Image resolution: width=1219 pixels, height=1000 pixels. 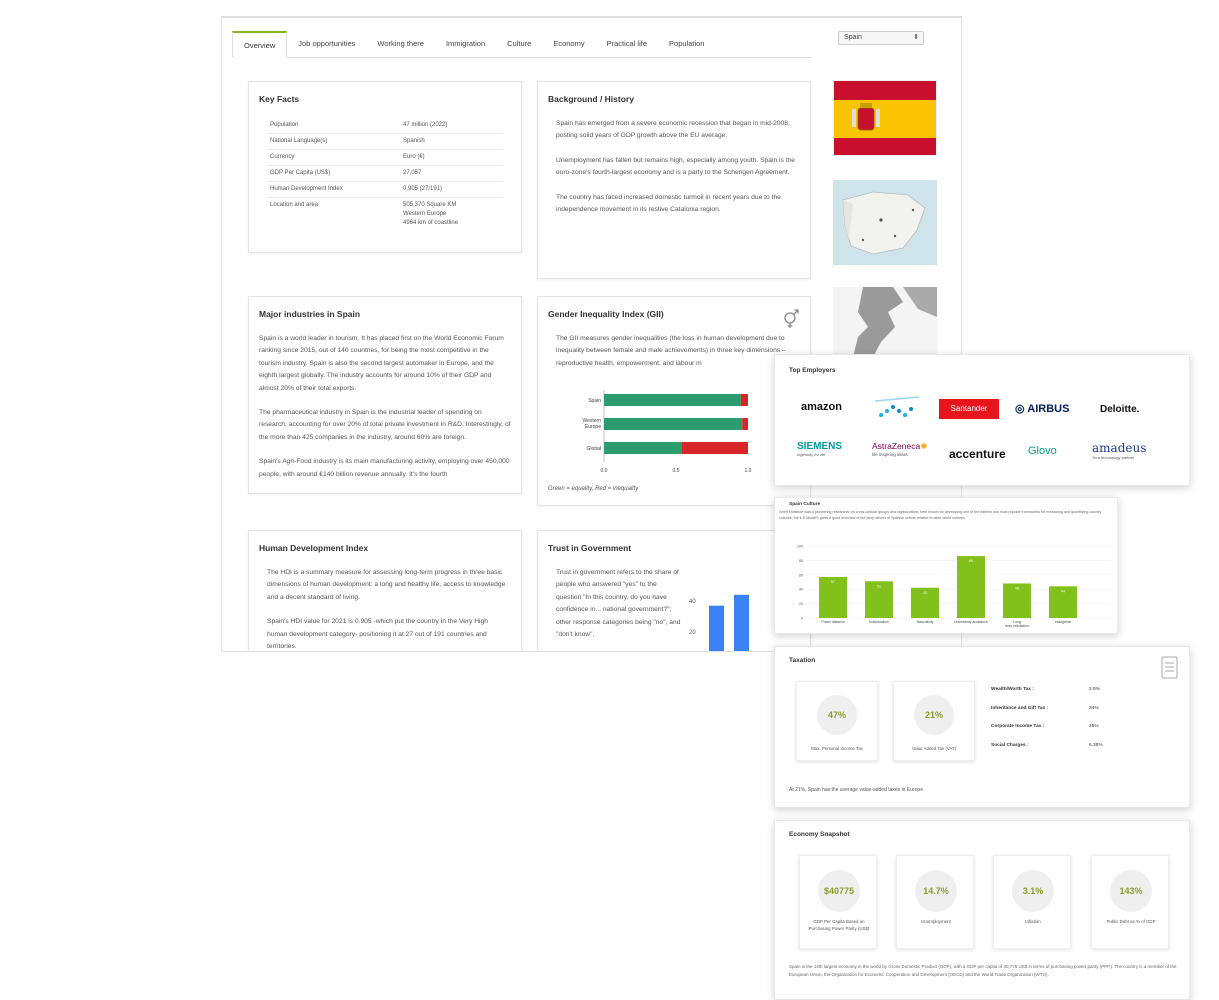 I want to click on inflation-label: Inflation, so click(x=1033, y=921).